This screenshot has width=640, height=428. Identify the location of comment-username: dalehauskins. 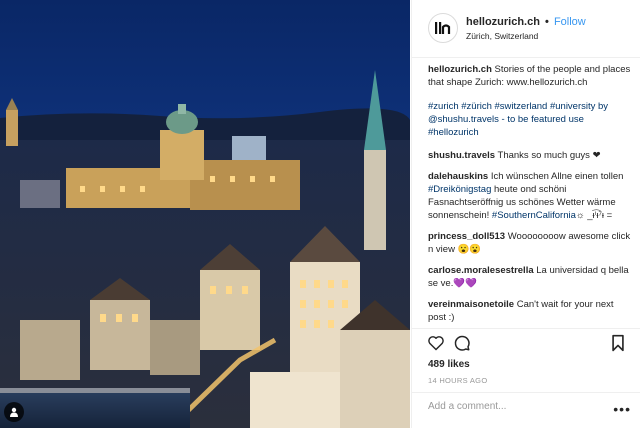
(458, 176).